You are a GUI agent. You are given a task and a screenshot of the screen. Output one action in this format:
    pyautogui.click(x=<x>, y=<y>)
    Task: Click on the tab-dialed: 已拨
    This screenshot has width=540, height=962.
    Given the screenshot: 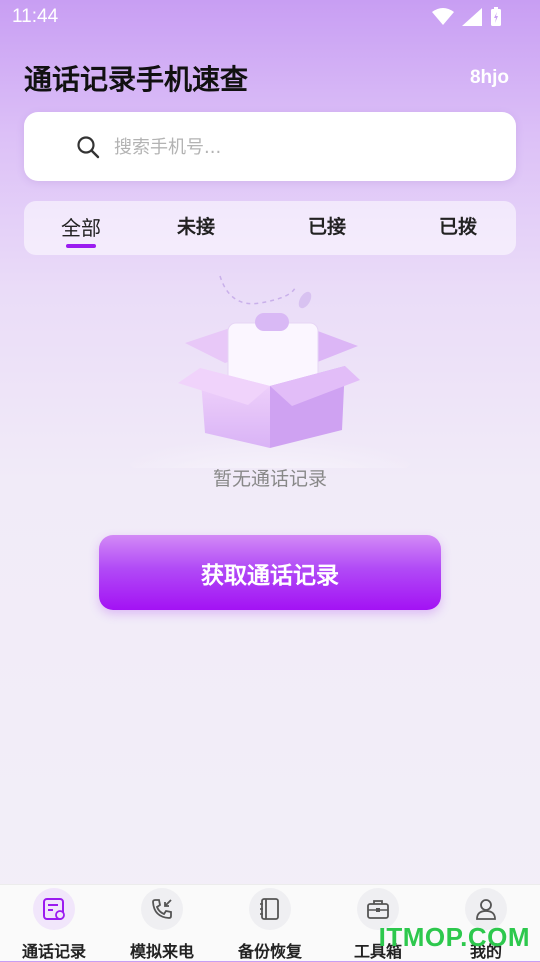 What is the action you would take?
    pyautogui.click(x=458, y=225)
    